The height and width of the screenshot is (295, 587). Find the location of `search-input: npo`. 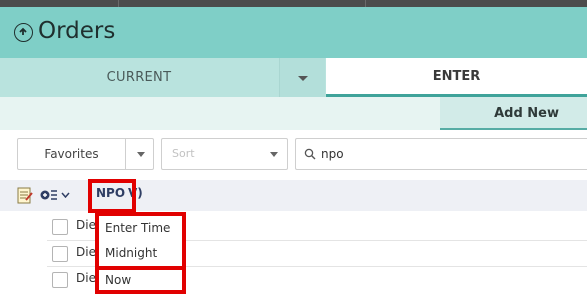

search-input: npo is located at coordinates (441, 154).